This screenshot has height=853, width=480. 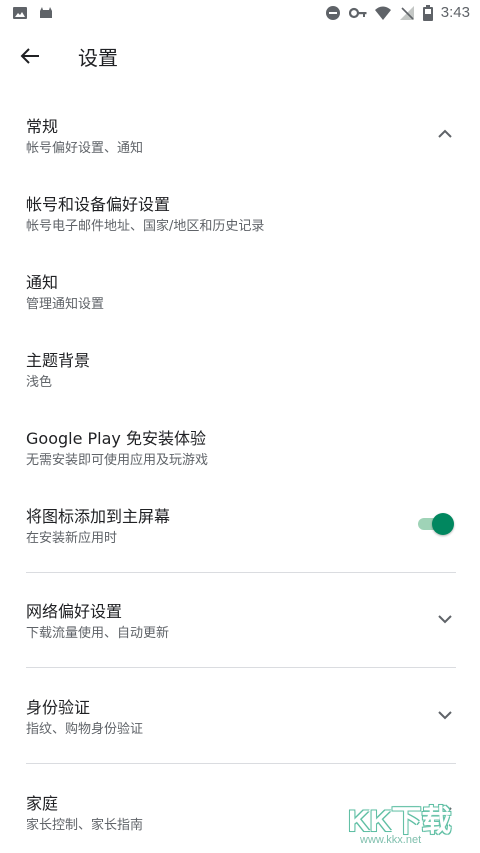 What do you see at coordinates (98, 204) in the screenshot?
I see `setting-account-title: 帐号和设备偏好设置` at bounding box center [98, 204].